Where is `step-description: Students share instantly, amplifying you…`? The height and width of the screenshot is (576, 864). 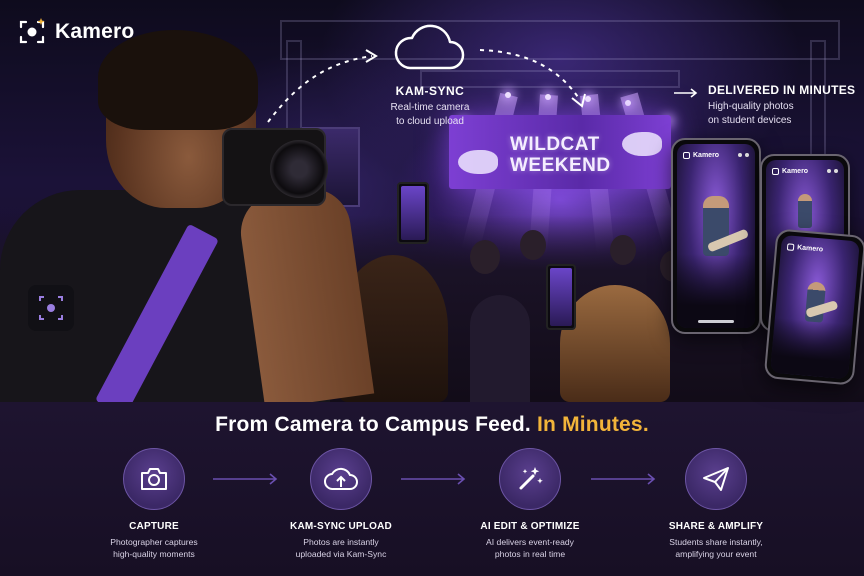 step-description: Students share instantly, amplifying you… is located at coordinates (716, 548).